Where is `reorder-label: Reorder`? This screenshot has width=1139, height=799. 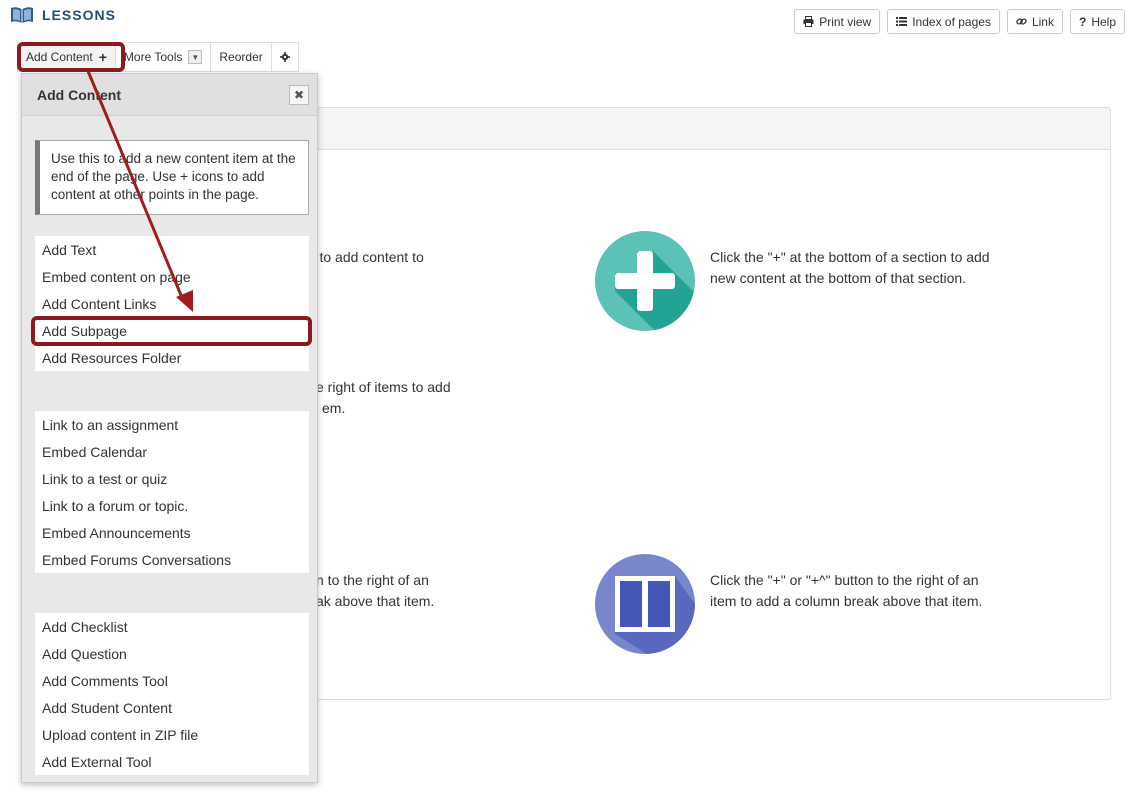 reorder-label: Reorder is located at coordinates (241, 57).